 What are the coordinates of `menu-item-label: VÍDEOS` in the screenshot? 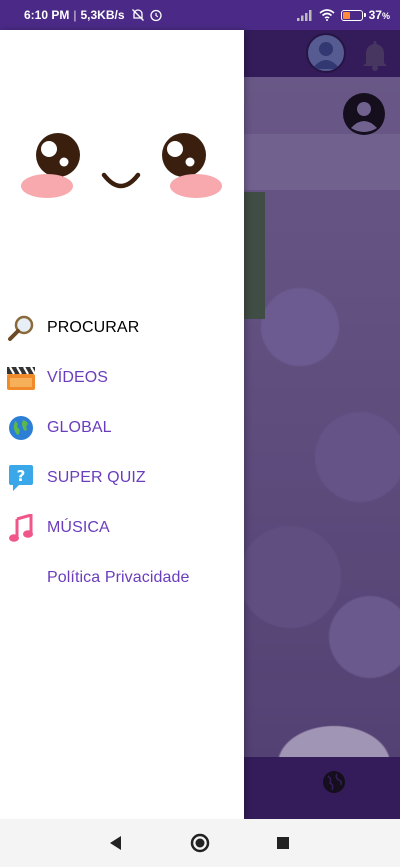 It's located at (78, 377).